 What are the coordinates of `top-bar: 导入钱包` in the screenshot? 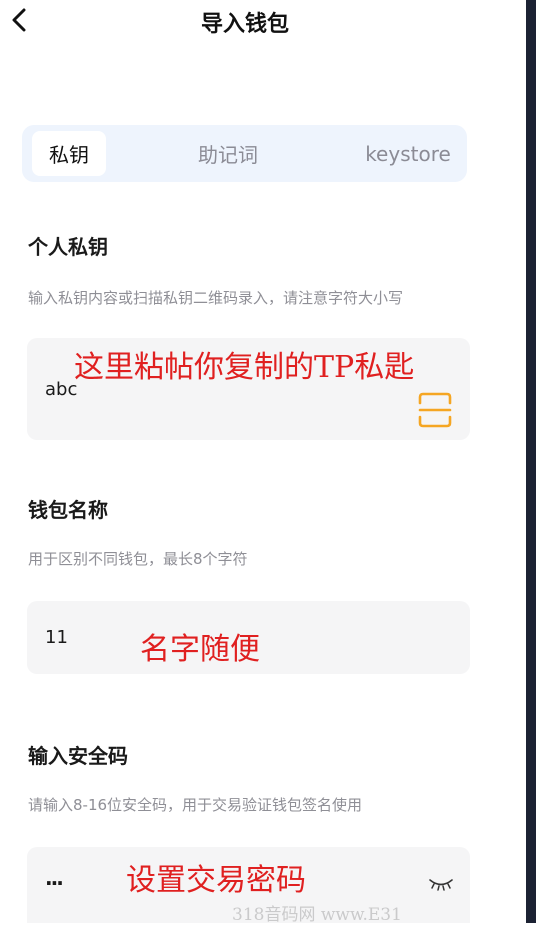 It's located at (263, 20).